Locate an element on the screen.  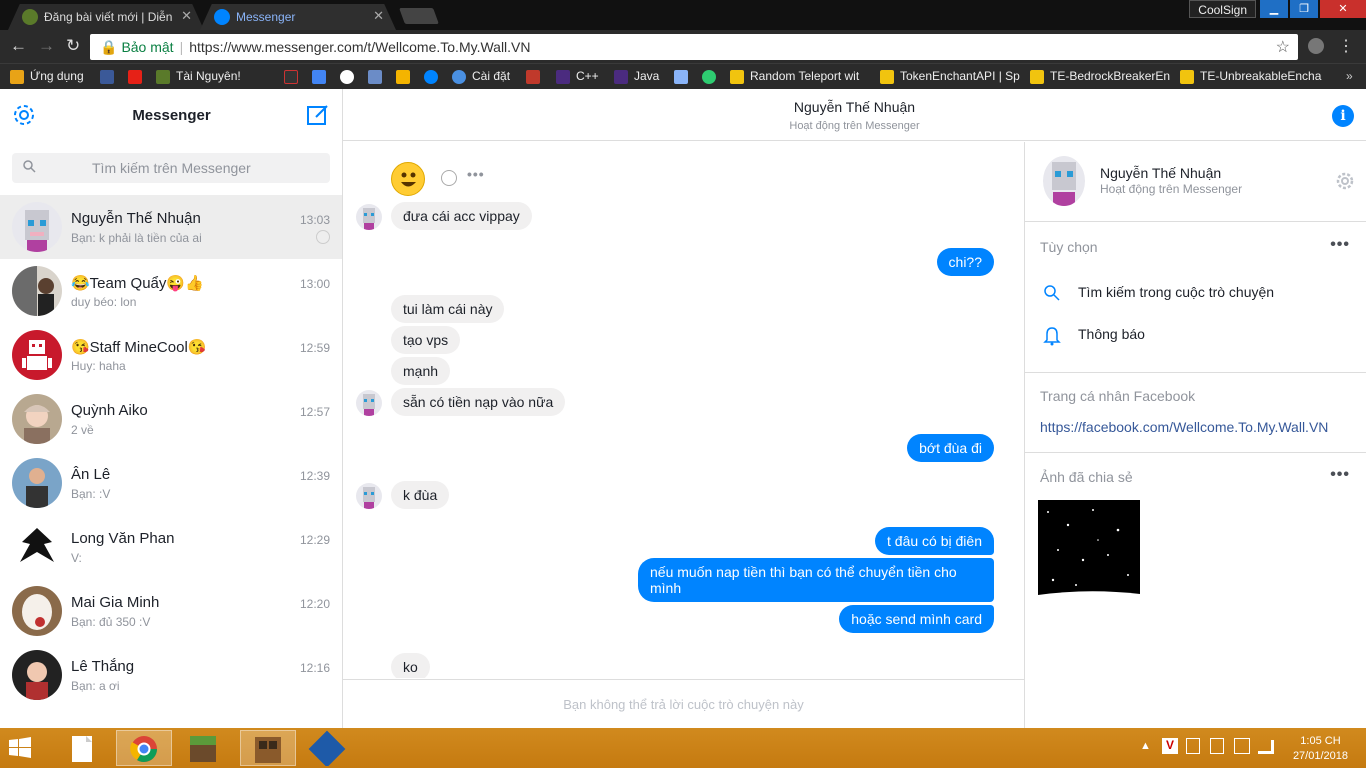
tab-messenger: Messenger ✕ is located at coordinates (298, 17).